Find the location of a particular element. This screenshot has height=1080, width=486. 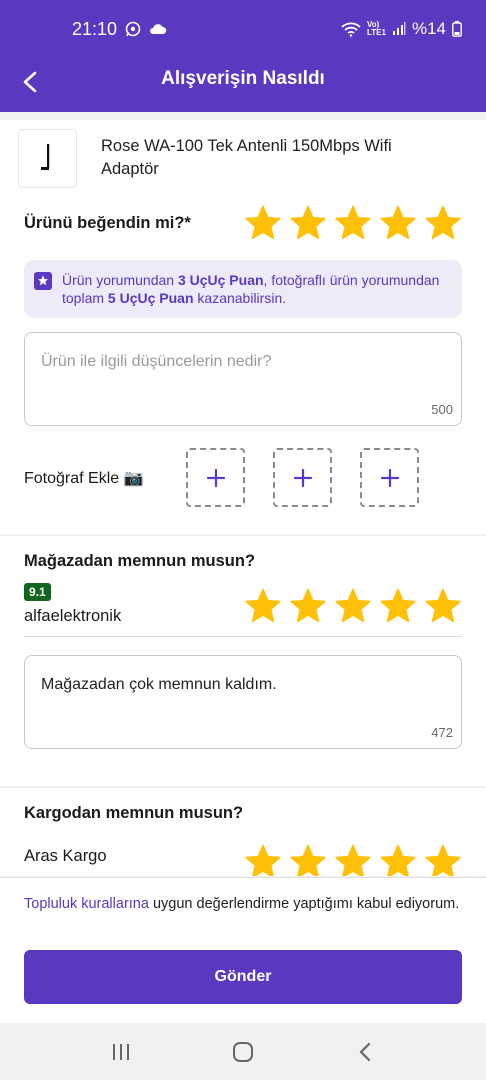

cargo-review-section: Kargodan memnun musun? Aras Kargo is located at coordinates (243, 832).